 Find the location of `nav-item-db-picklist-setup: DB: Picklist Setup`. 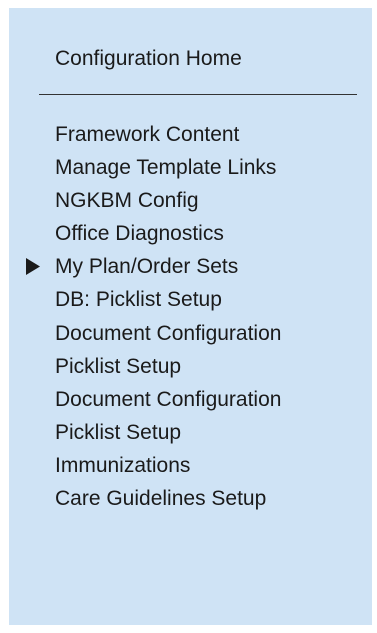

nav-item-db-picklist-setup: DB: Picklist Setup is located at coordinates (190, 299).